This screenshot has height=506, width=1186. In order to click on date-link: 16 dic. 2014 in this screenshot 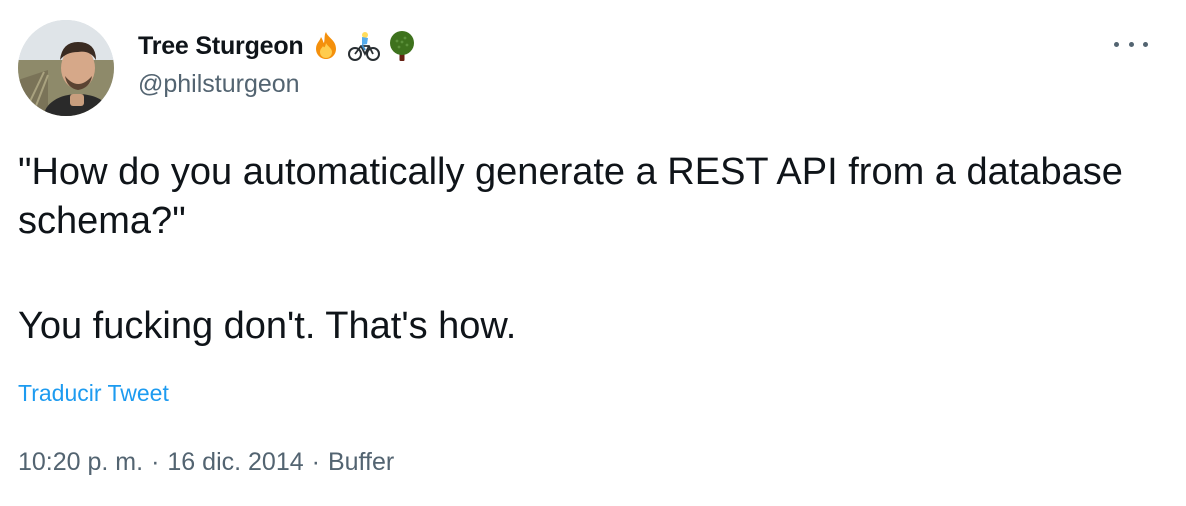, I will do `click(235, 462)`.